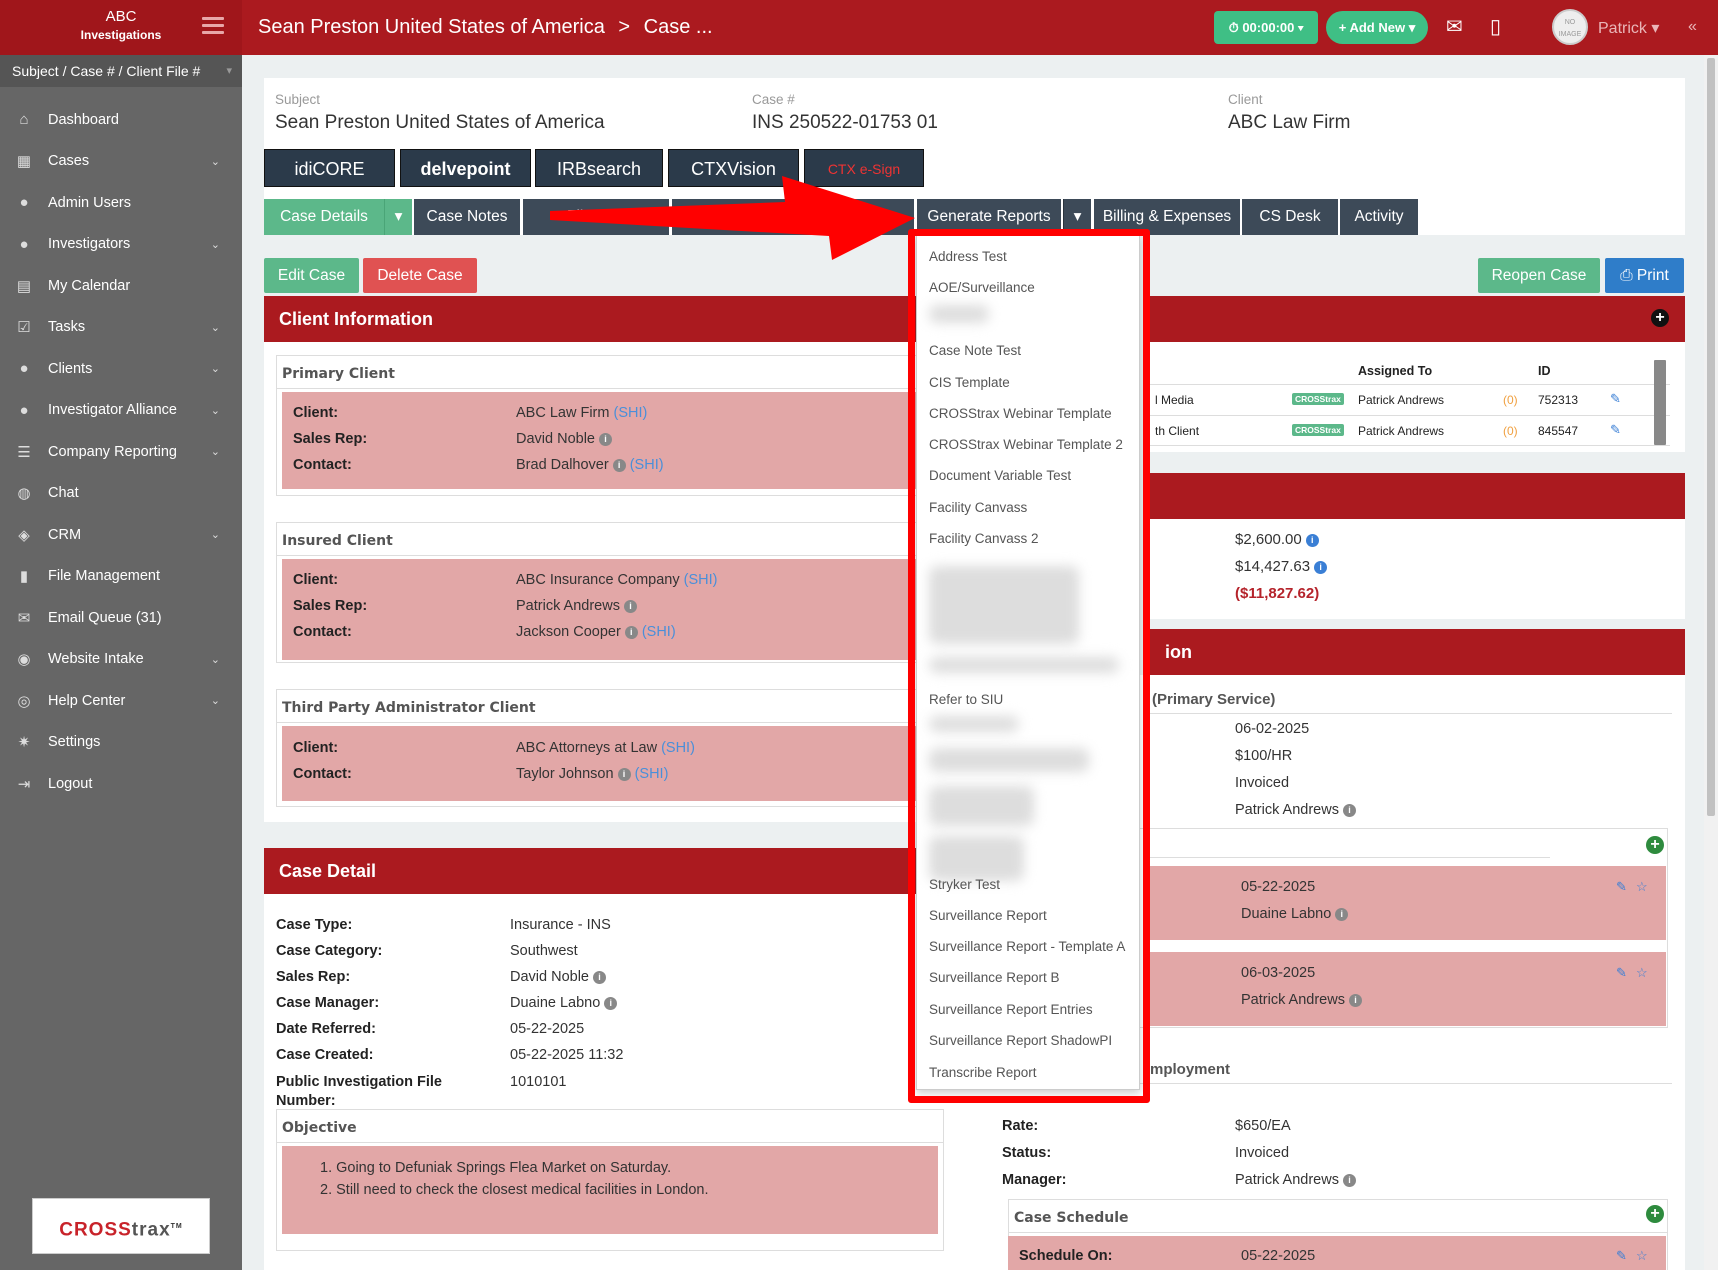  I want to click on edit-case-button: Edit Case, so click(311, 275).